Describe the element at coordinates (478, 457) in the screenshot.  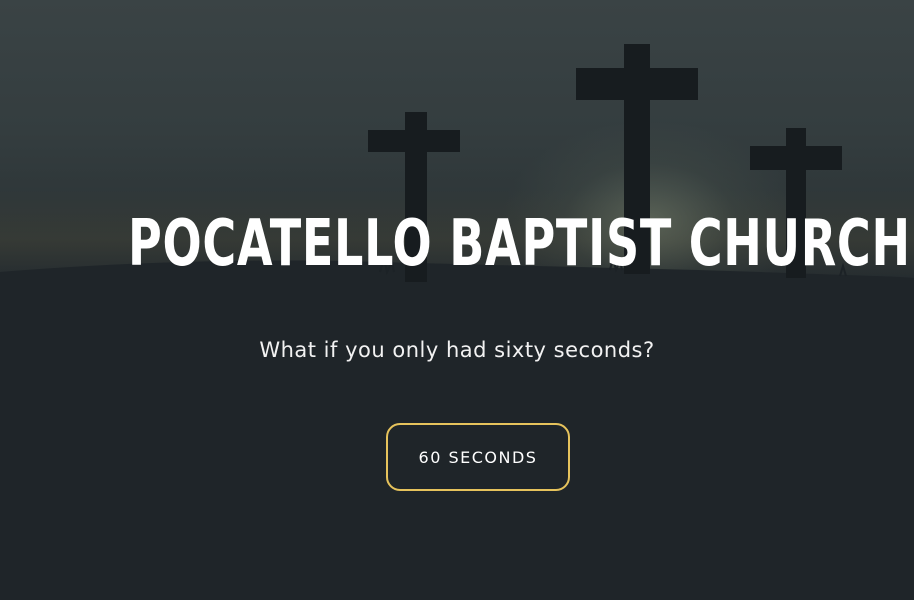
I see `sixty-seconds-button: 60 SECONDS` at that location.